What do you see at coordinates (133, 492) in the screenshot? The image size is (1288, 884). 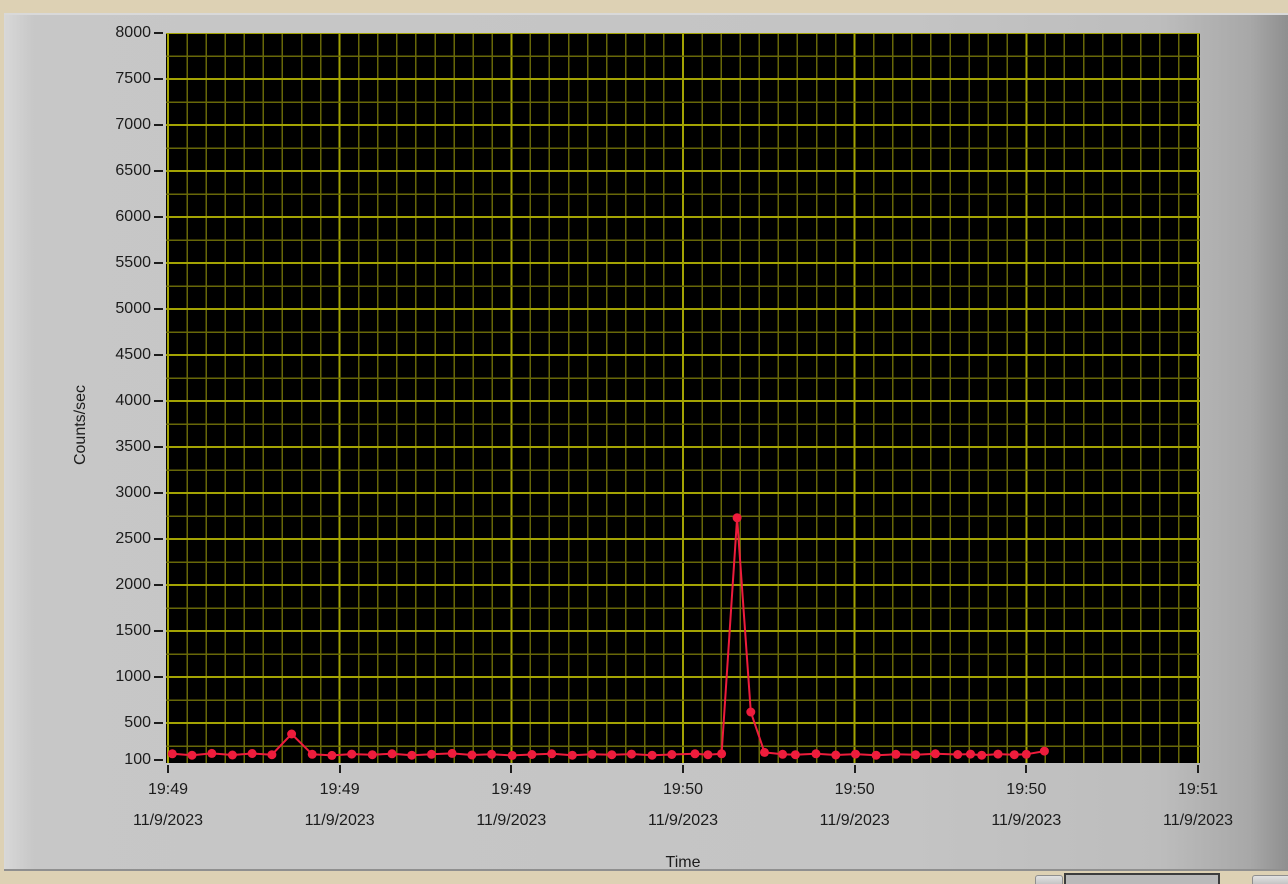 I see `y-tick-label: 3000` at bounding box center [133, 492].